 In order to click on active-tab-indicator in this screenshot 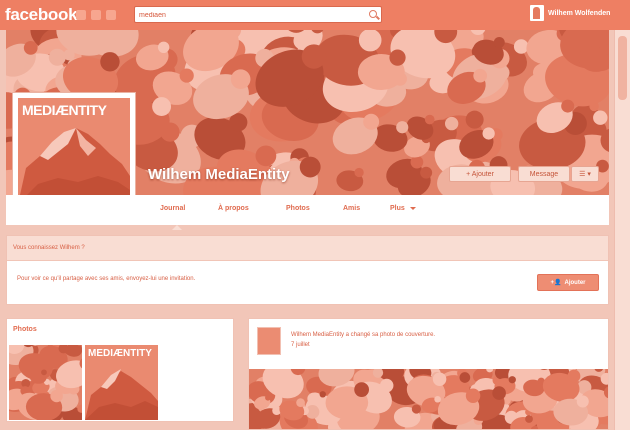, I will do `click(177, 227)`.